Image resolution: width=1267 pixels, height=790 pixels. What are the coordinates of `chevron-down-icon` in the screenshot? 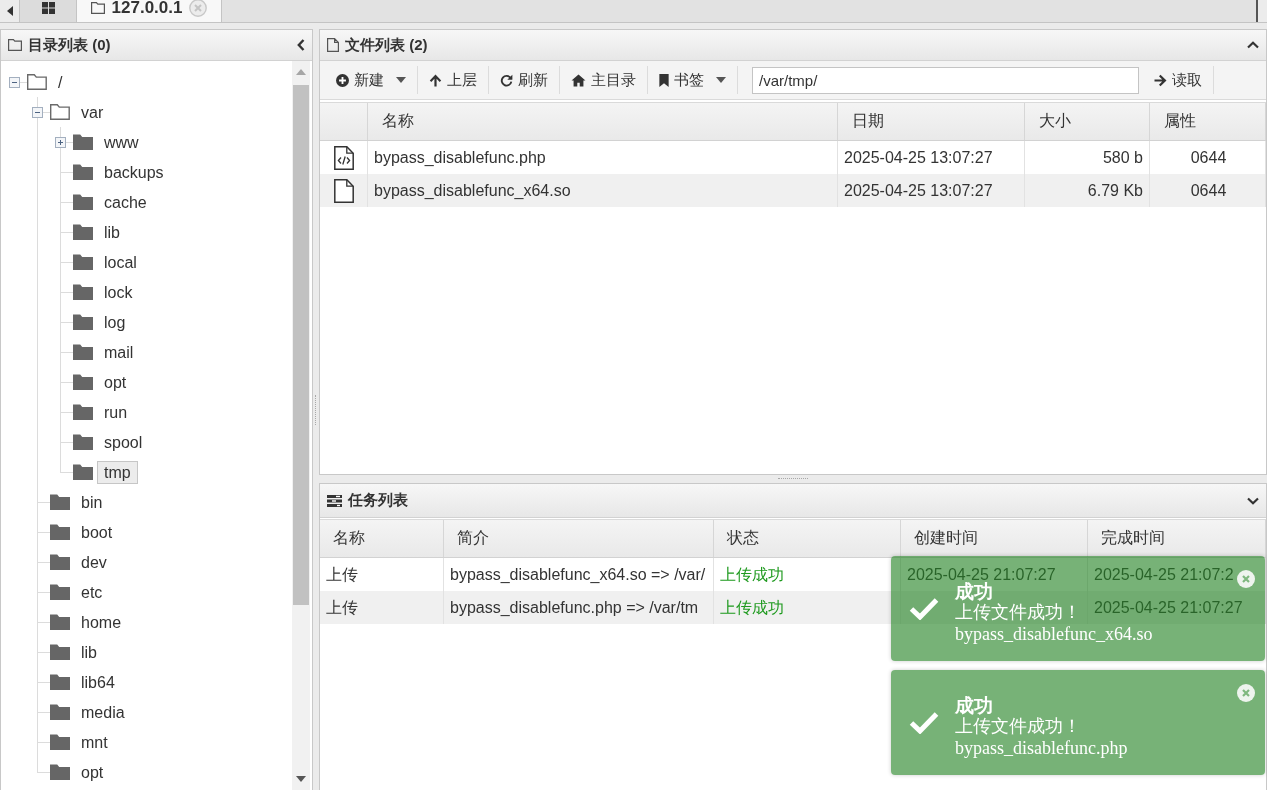 It's located at (1253, 500).